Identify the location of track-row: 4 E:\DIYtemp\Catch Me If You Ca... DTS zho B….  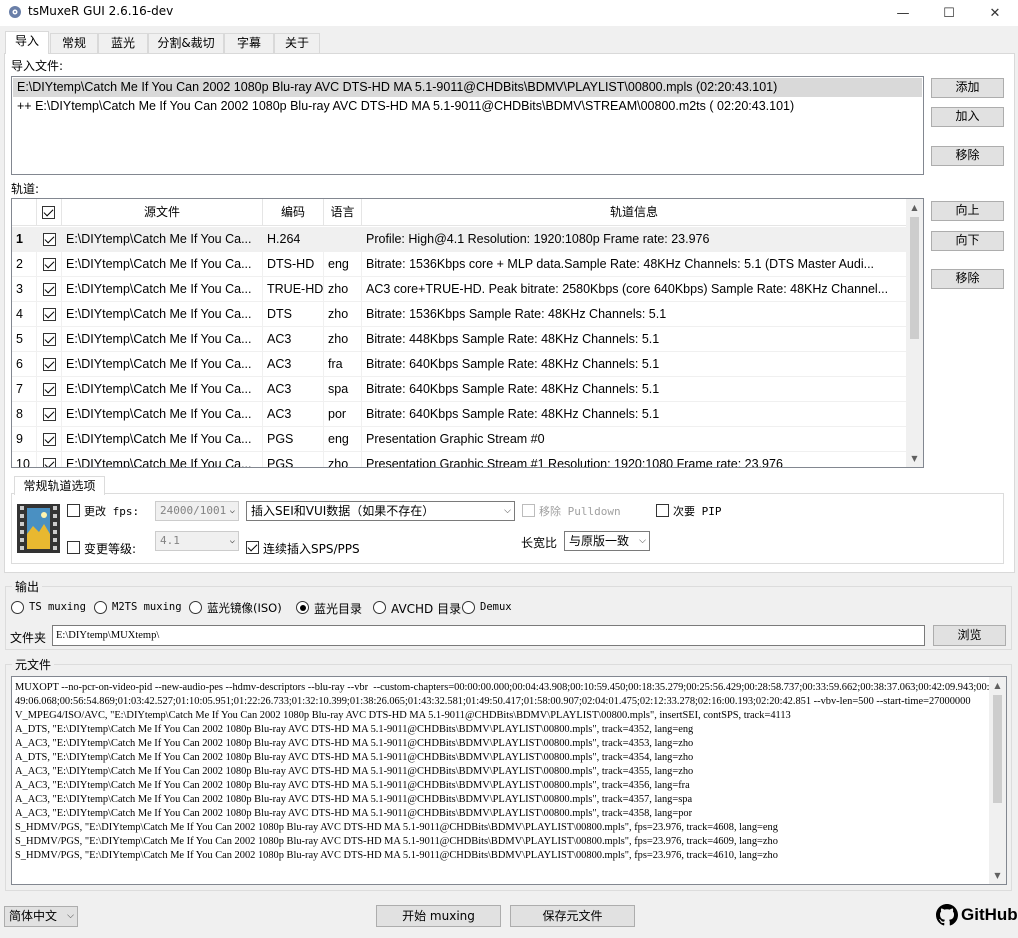
(459, 314).